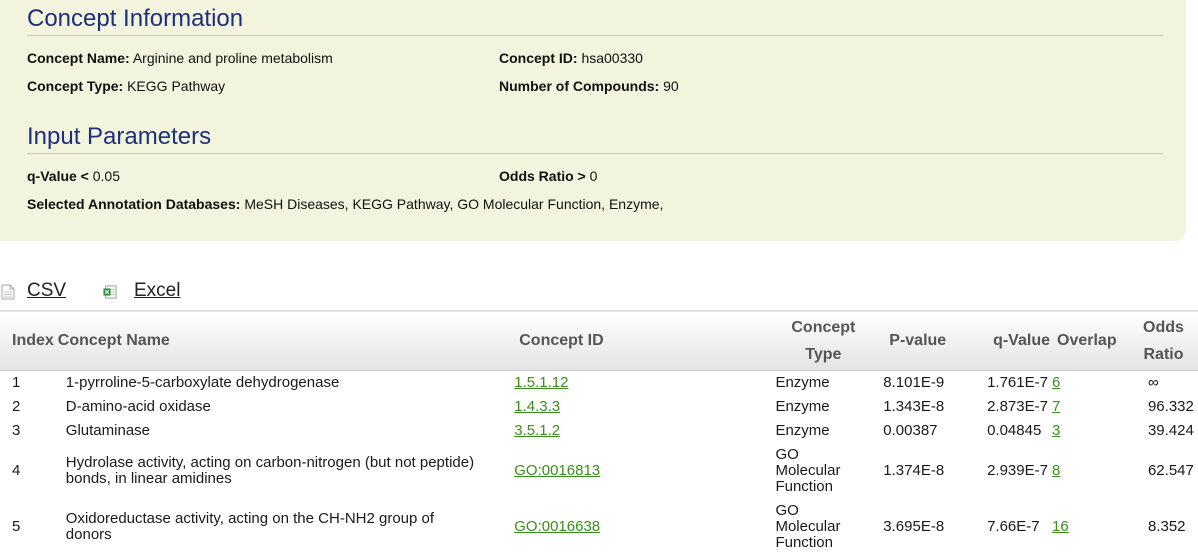 The width and height of the screenshot is (1198, 558). What do you see at coordinates (821, 341) in the screenshot?
I see `col-concept-type-header: Concept Type` at bounding box center [821, 341].